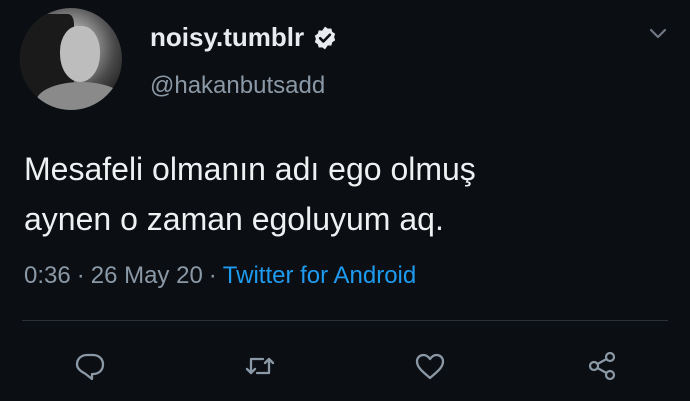 This screenshot has height=401, width=690. Describe the element at coordinates (250, 169) in the screenshot. I see `tweet-text-line: Mesafeli olmanın adı ego olmuş` at that location.